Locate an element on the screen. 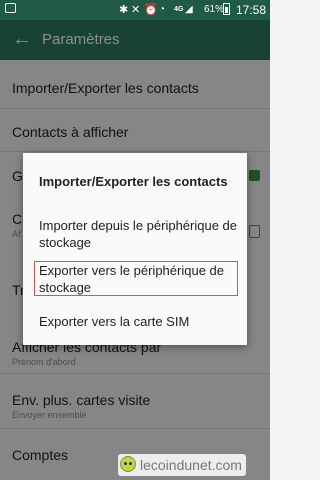 Image resolution: width=320 pixels, height=480 pixels. dialog-option-export-sim: Exporter vers la carte SIM is located at coordinates (139, 321).